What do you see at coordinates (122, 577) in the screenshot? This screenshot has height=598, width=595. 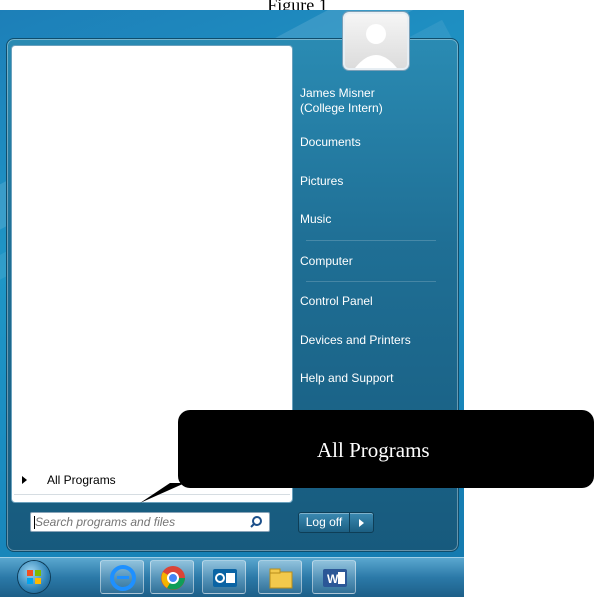 I see `internet-explorer-icon` at bounding box center [122, 577].